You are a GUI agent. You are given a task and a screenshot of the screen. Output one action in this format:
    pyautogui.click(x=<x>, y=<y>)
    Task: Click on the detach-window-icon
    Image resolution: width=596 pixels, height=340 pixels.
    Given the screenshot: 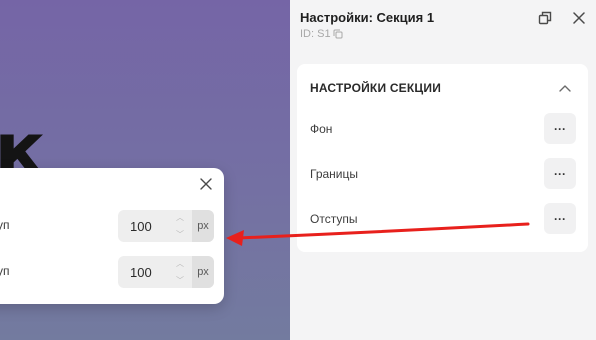 What is the action you would take?
    pyautogui.click(x=545, y=18)
    